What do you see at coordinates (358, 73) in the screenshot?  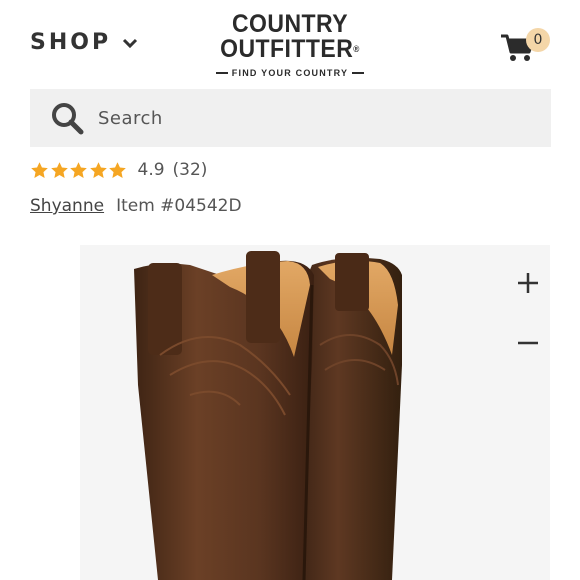 I see `tagline-dash-right` at bounding box center [358, 73].